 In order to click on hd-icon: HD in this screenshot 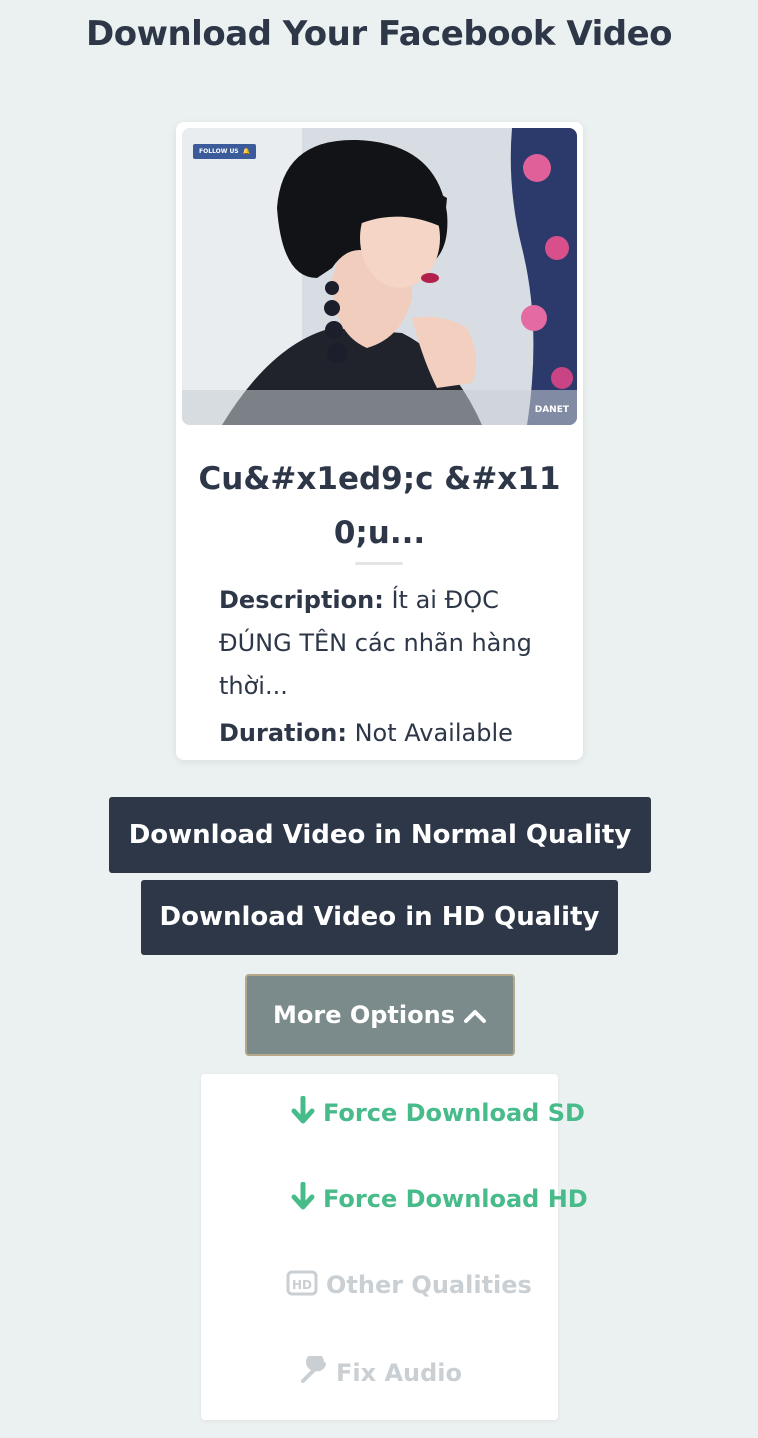, I will do `click(302, 1286)`.